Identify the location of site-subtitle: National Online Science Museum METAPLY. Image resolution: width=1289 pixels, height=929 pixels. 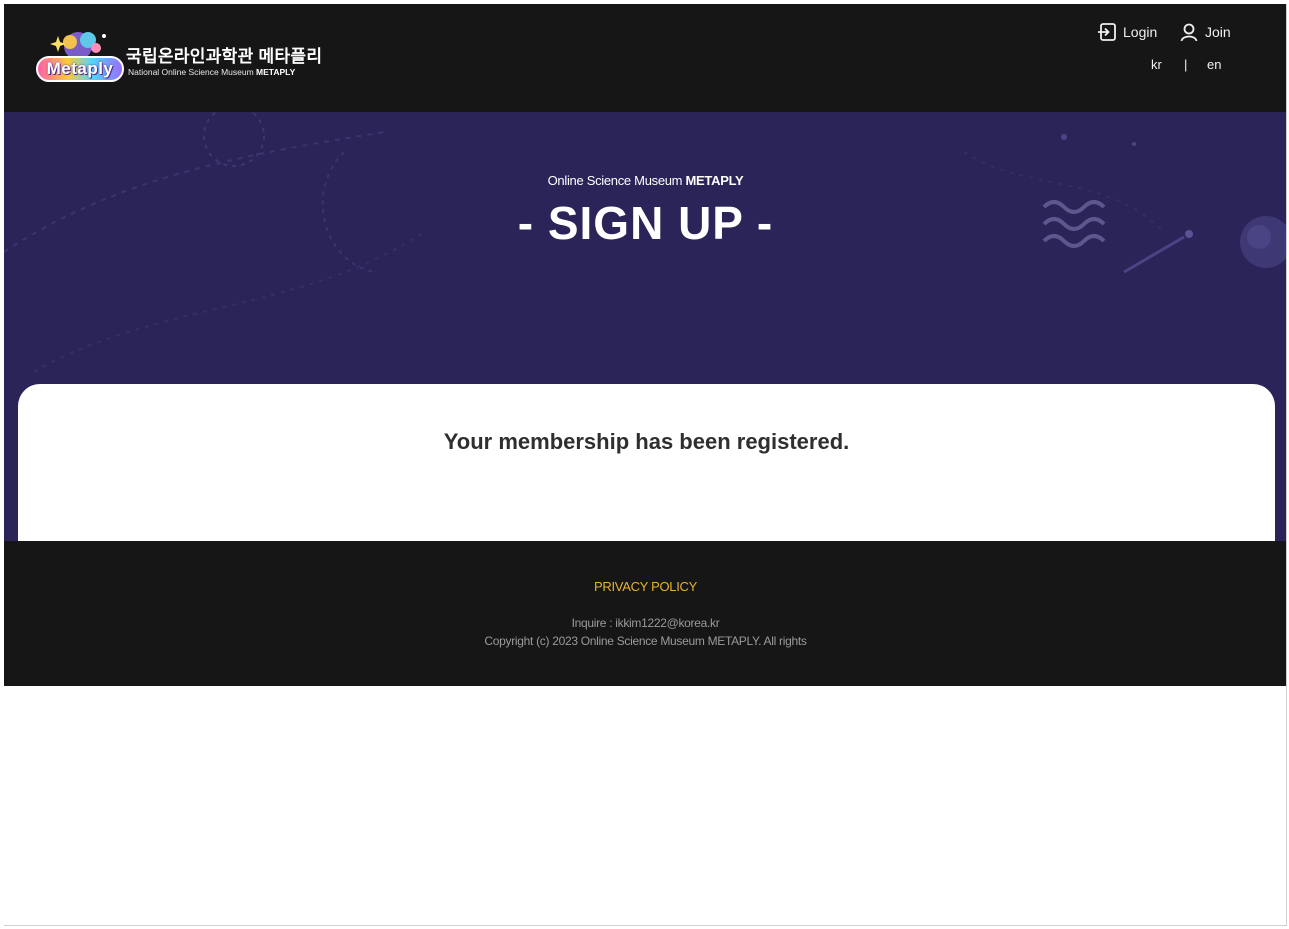
(211, 72).